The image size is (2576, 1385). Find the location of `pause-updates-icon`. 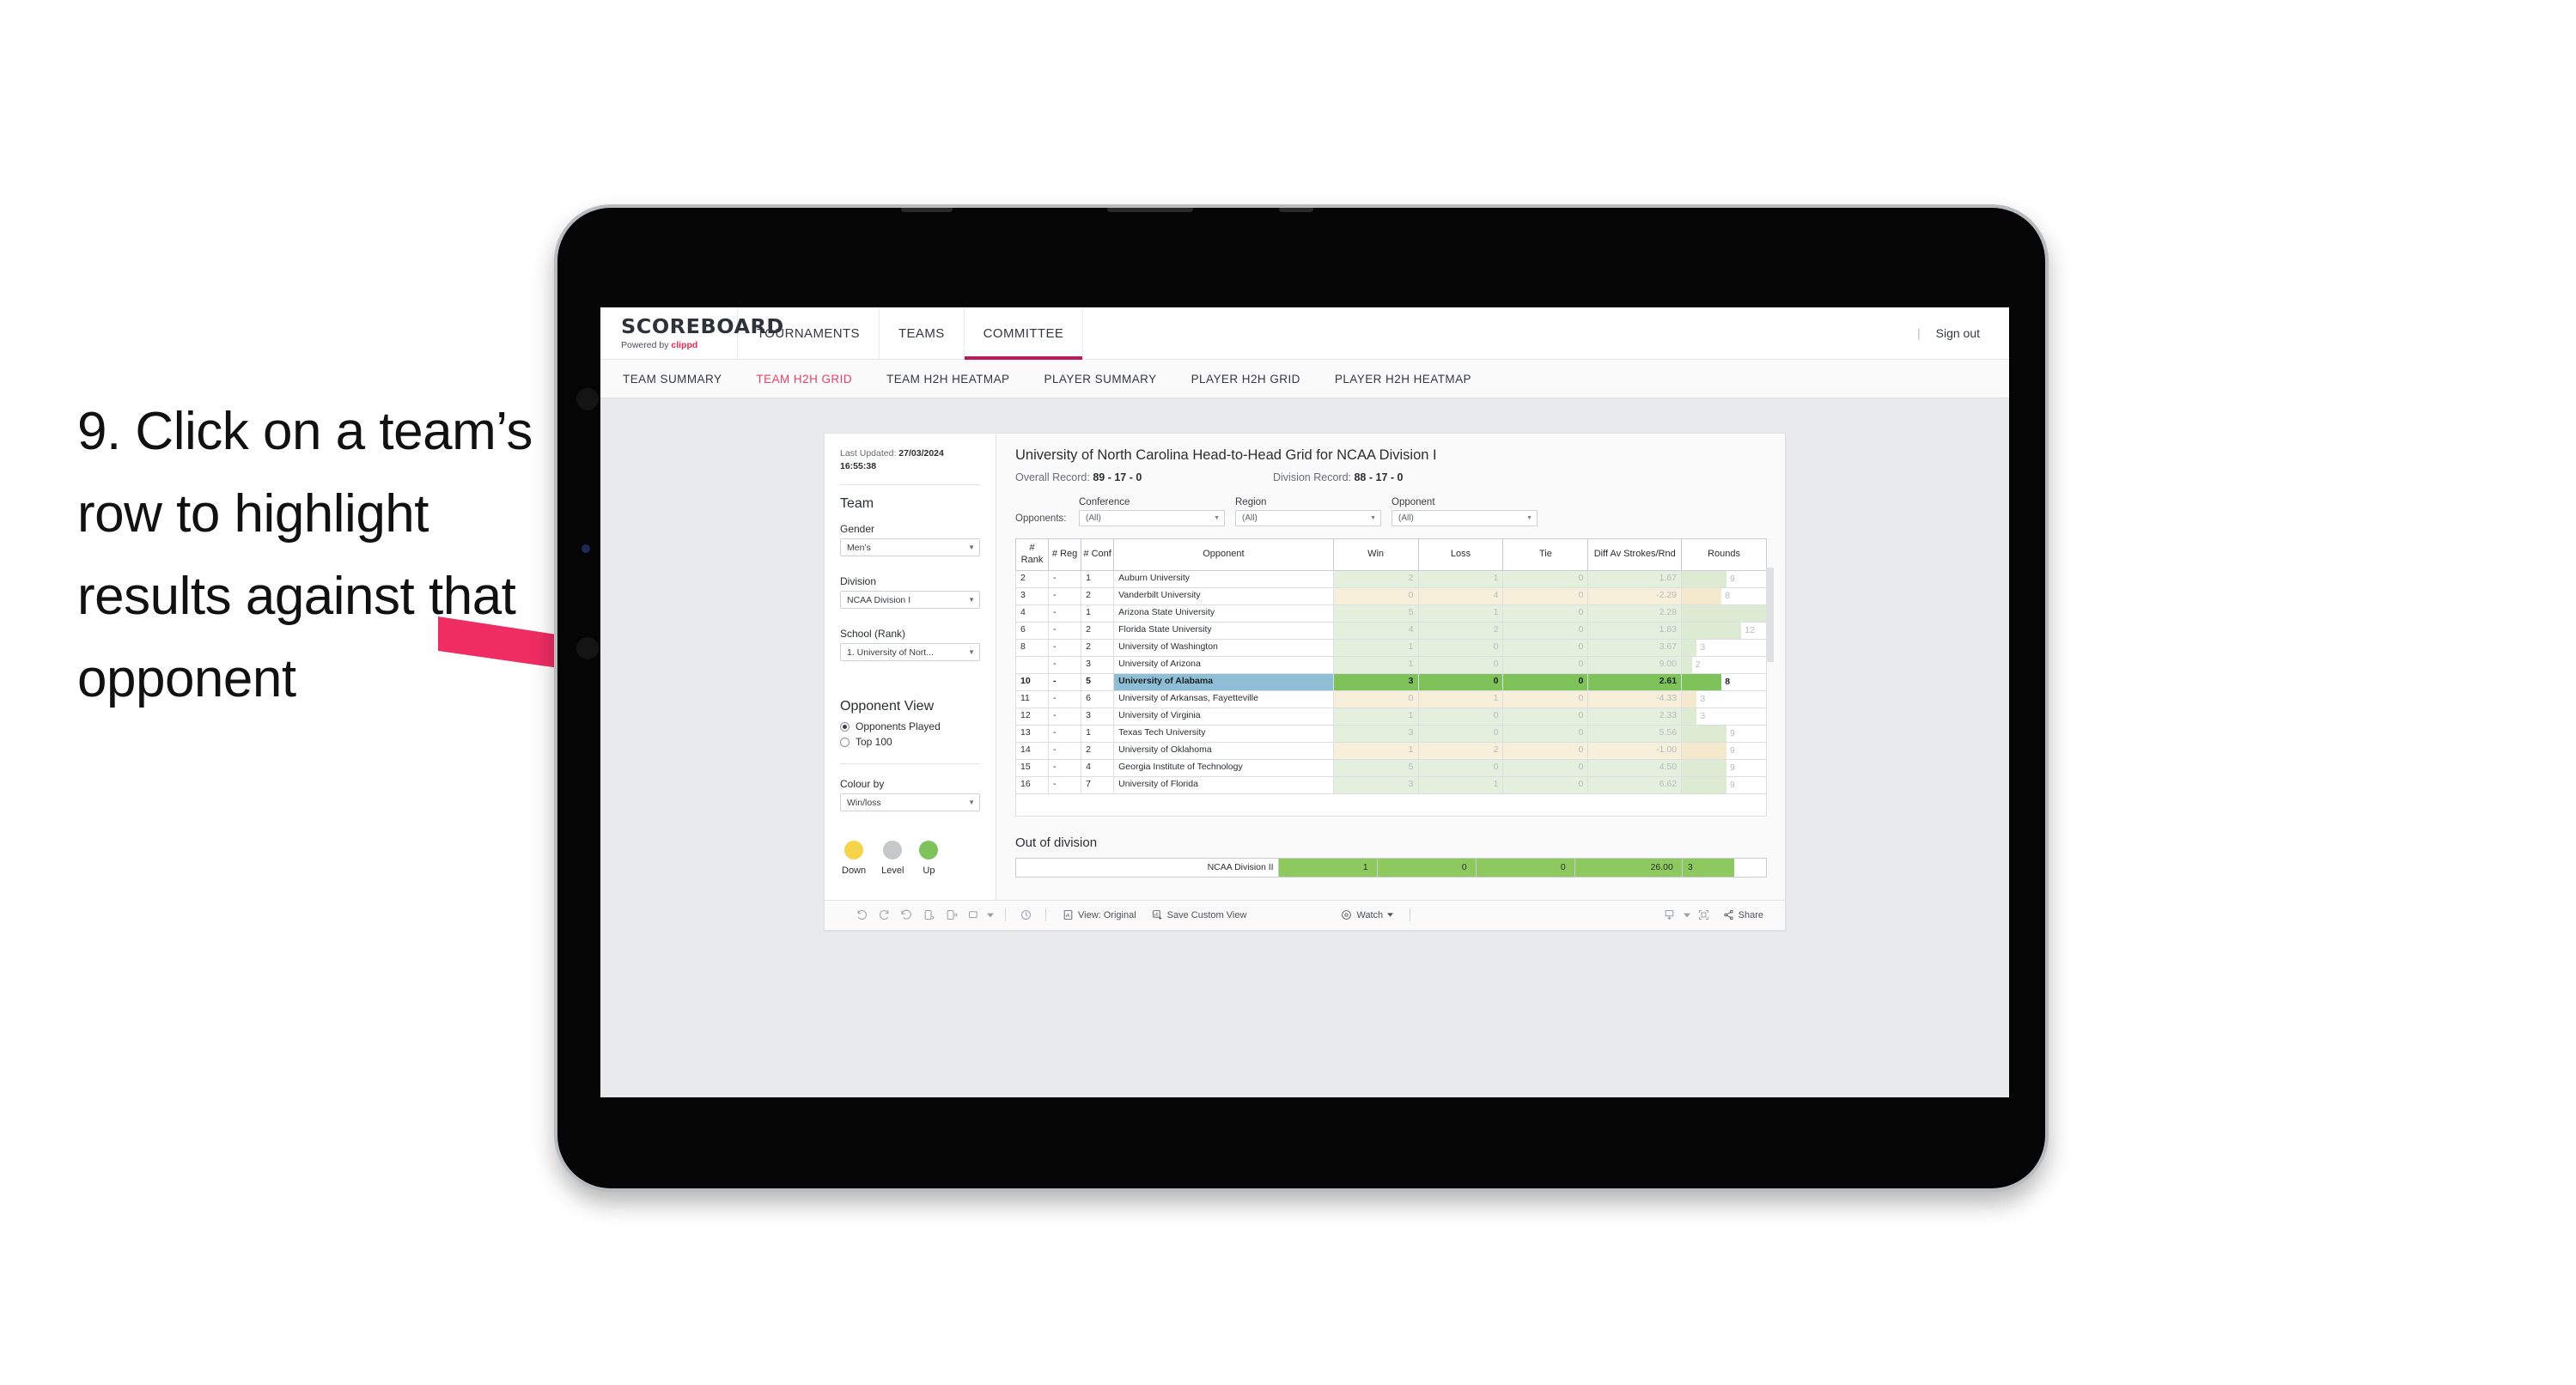

pause-updates-icon is located at coordinates (951, 915).